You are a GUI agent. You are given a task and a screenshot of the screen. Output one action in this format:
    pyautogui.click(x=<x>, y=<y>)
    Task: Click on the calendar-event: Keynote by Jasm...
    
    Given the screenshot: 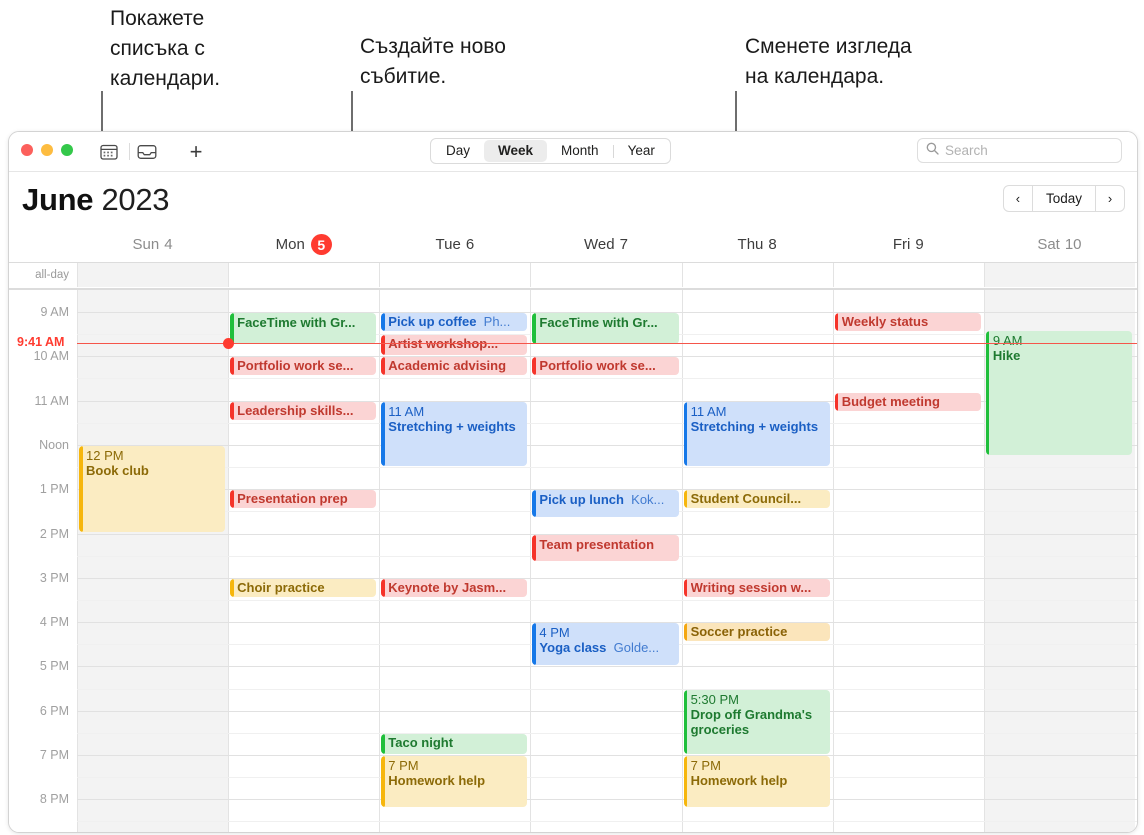 What is the action you would take?
    pyautogui.click(x=454, y=587)
    